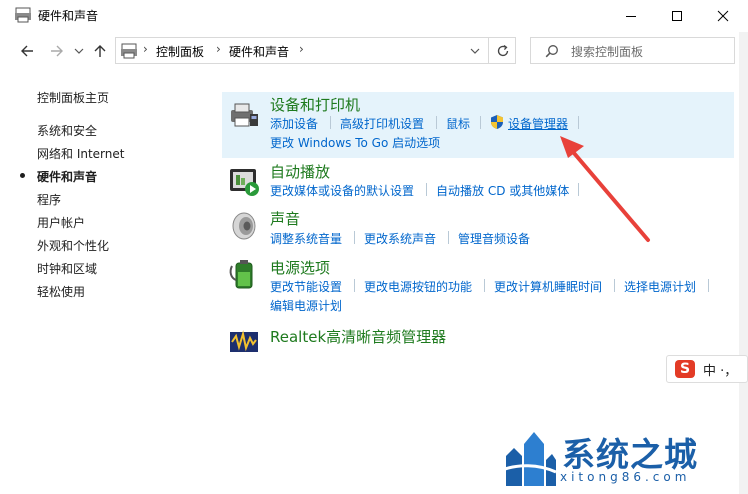 This screenshot has width=748, height=494. What do you see at coordinates (551, 51) in the screenshot?
I see `search-icon` at bounding box center [551, 51].